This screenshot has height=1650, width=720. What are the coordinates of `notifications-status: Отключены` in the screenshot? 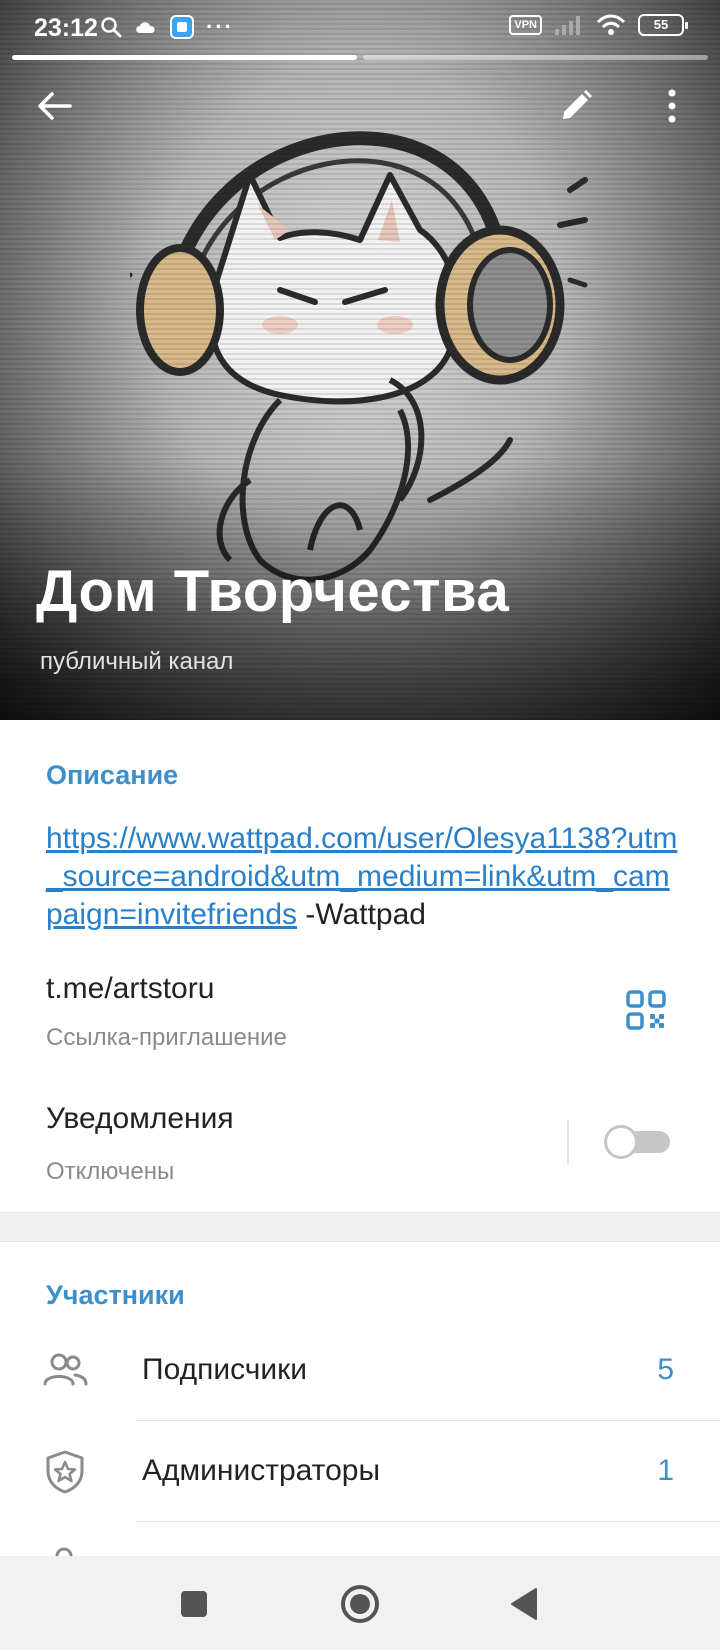 It's located at (110, 1171).